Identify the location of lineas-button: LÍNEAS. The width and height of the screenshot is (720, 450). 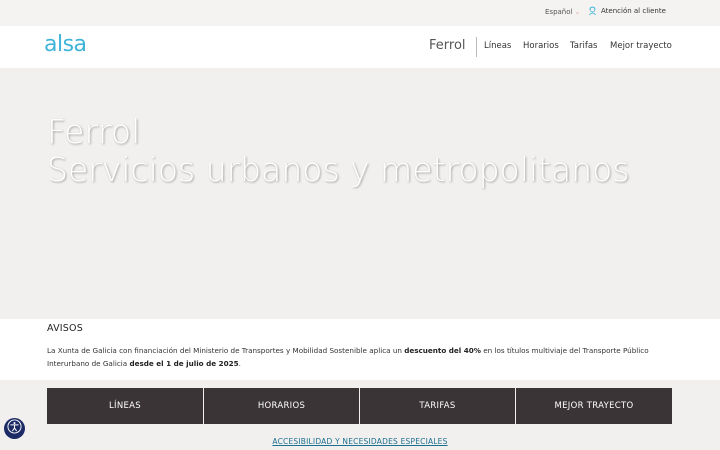
(125, 406).